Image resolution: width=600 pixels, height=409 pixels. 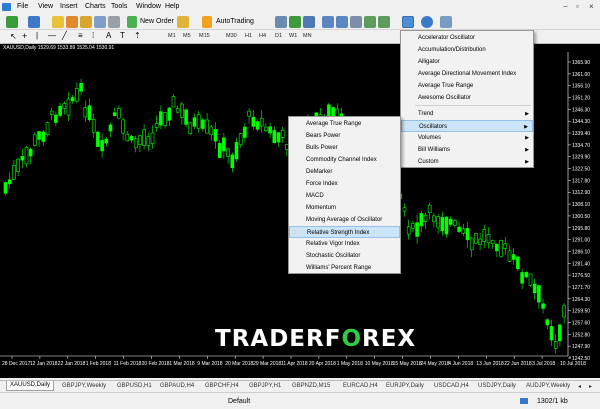 What do you see at coordinates (370, 22) in the screenshot?
I see `chart-shift-icon` at bounding box center [370, 22].